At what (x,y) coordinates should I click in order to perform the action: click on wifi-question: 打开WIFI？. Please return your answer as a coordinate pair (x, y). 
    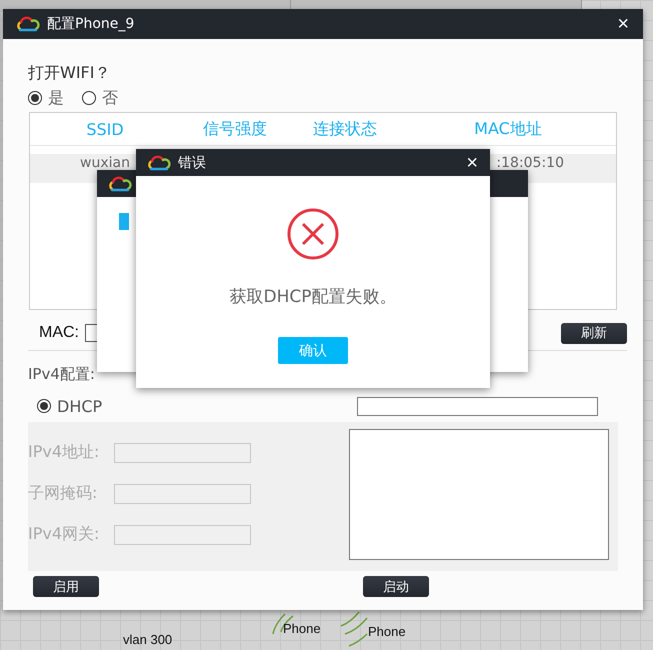
    Looking at the image, I should click on (69, 73).